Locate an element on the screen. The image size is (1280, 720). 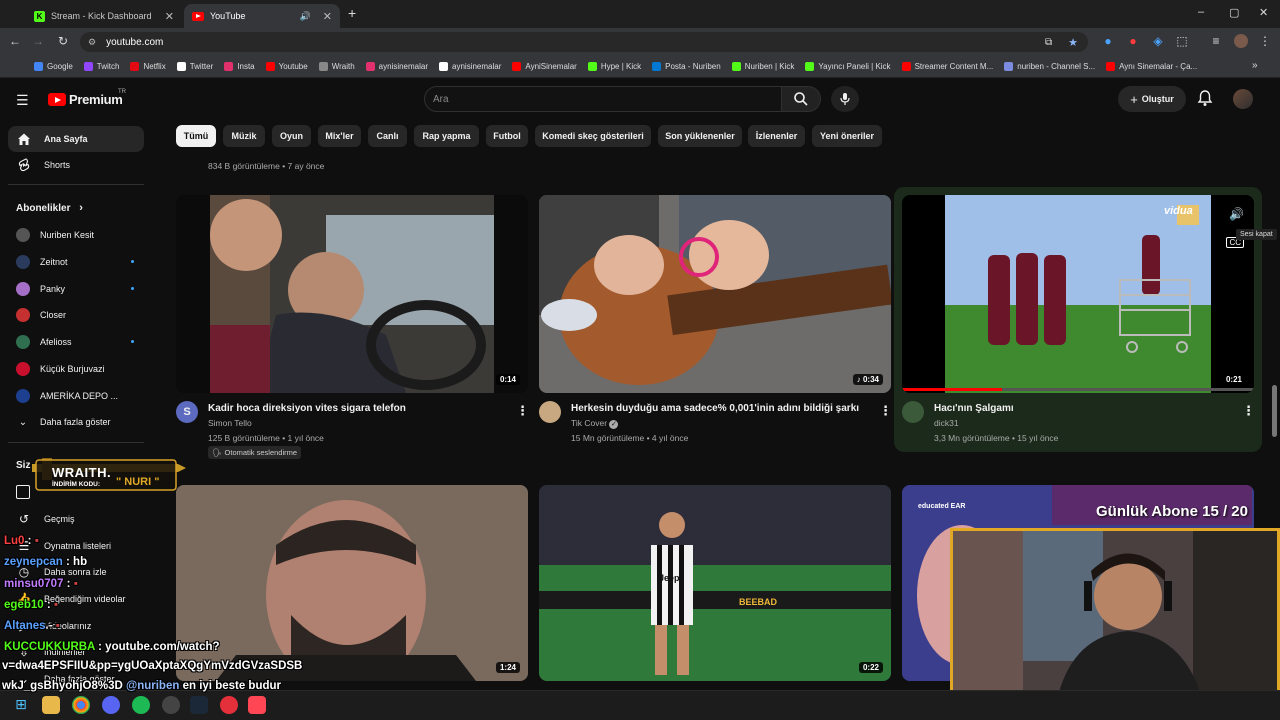
maximize-button: ▢ is located at coordinates (1234, 12).